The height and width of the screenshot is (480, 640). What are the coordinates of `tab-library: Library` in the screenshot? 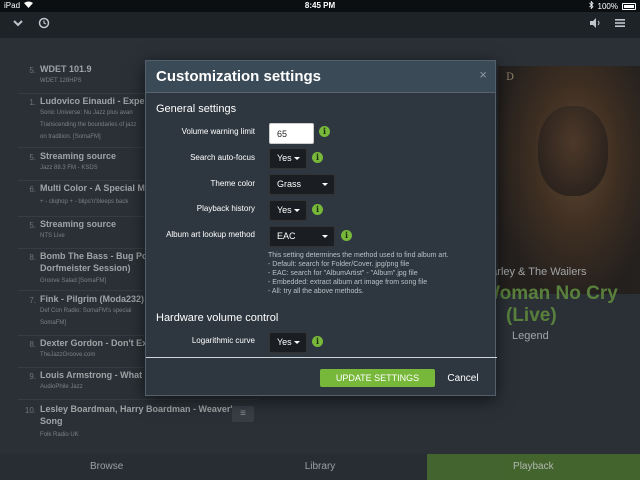 It's located at (320, 467).